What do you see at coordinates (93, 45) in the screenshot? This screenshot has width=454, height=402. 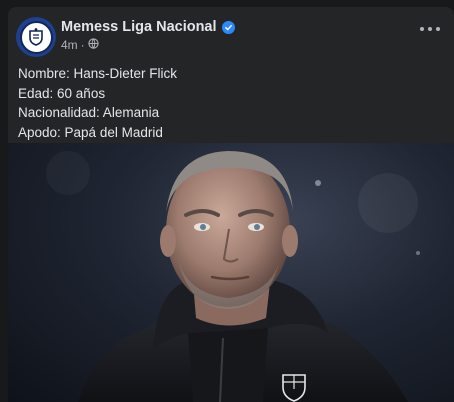 I see `globe-icon` at bounding box center [93, 45].